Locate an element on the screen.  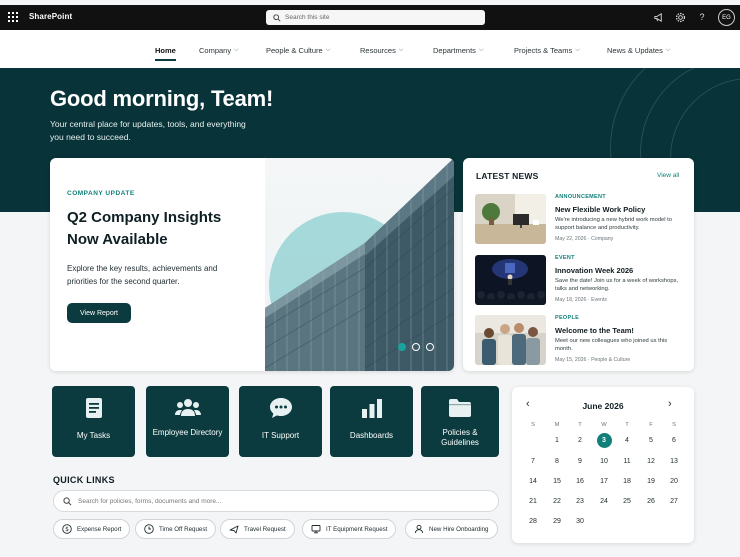
calendar-day: 17 is located at coordinates (604, 481).